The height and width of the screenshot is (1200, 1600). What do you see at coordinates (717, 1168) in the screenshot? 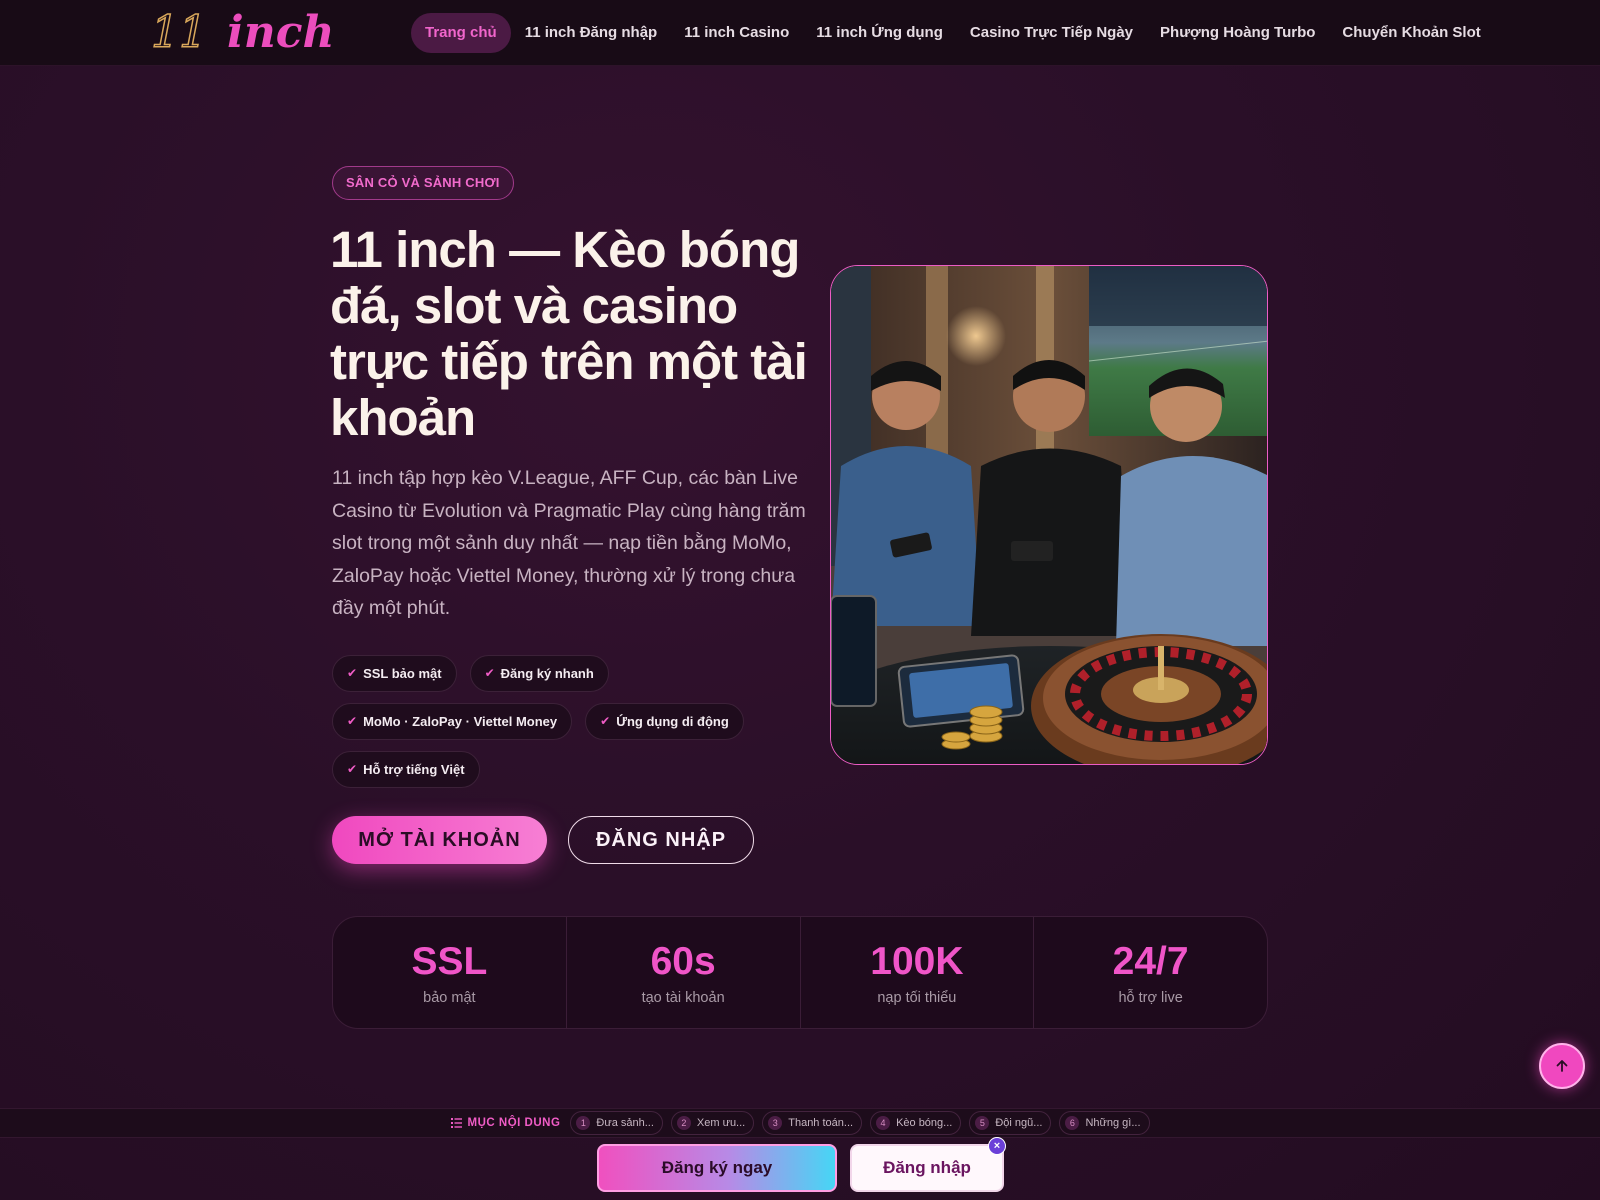
I see `register-now-button: Đăng ký ngay` at bounding box center [717, 1168].